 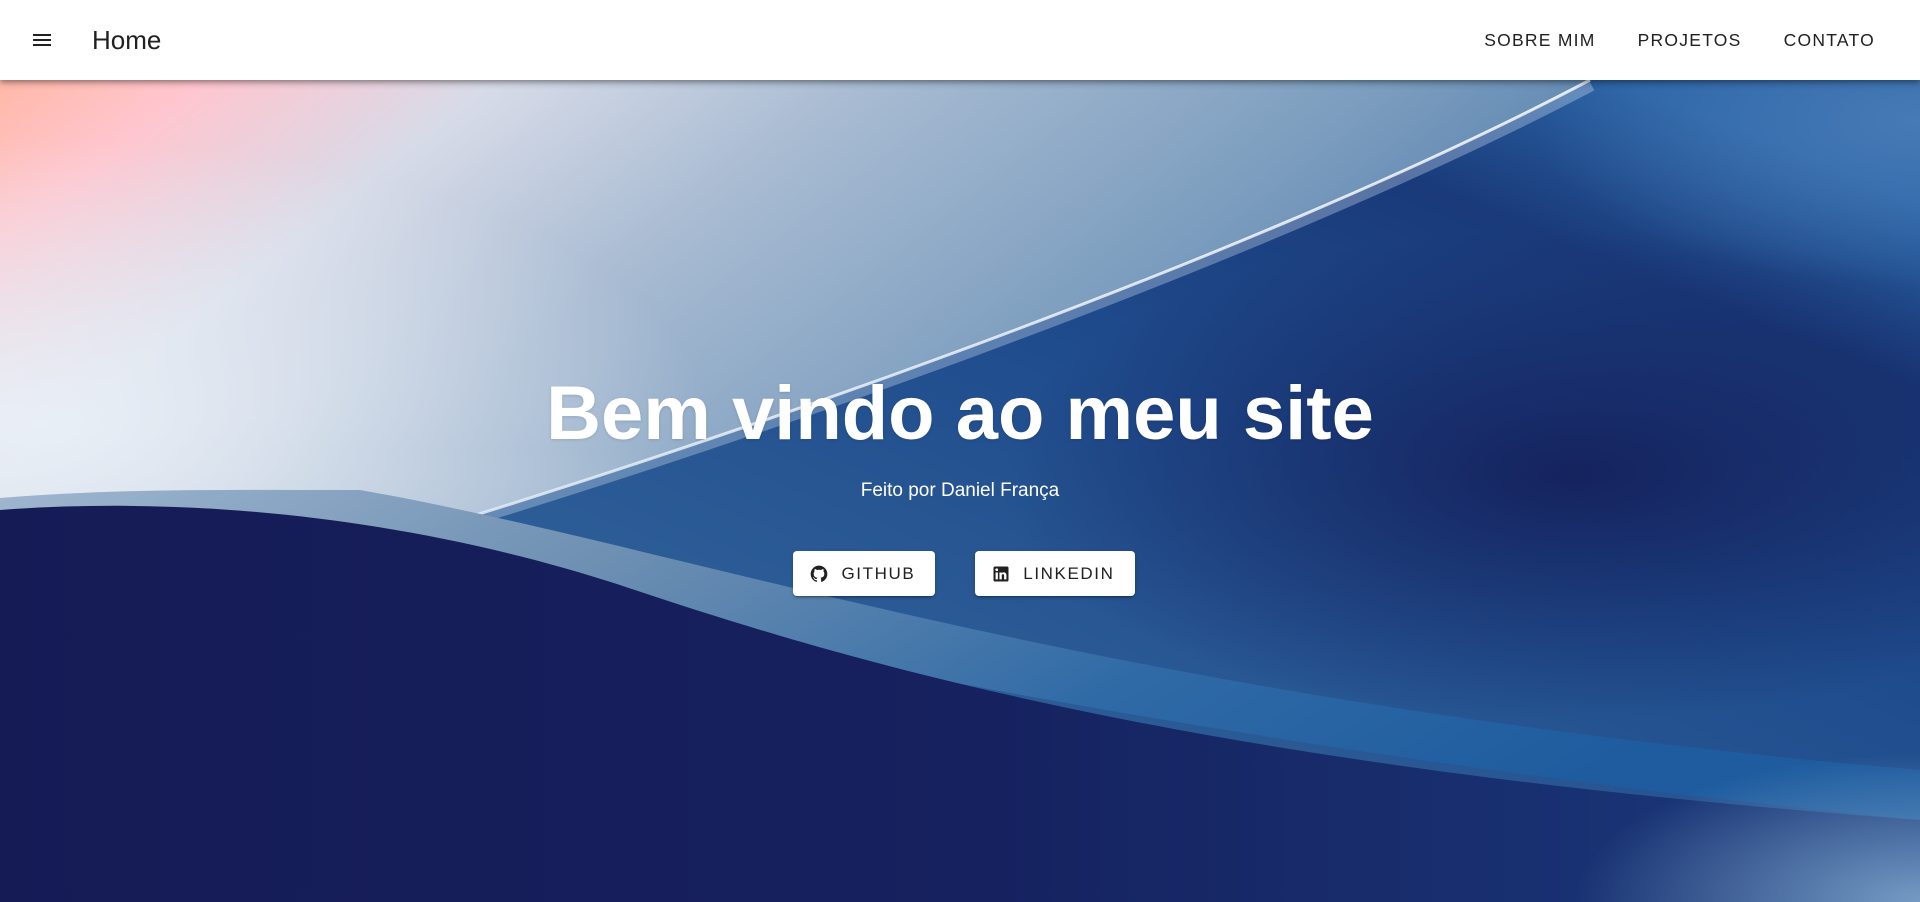 What do you see at coordinates (878, 573) in the screenshot?
I see `github-button-label: GITHUB` at bounding box center [878, 573].